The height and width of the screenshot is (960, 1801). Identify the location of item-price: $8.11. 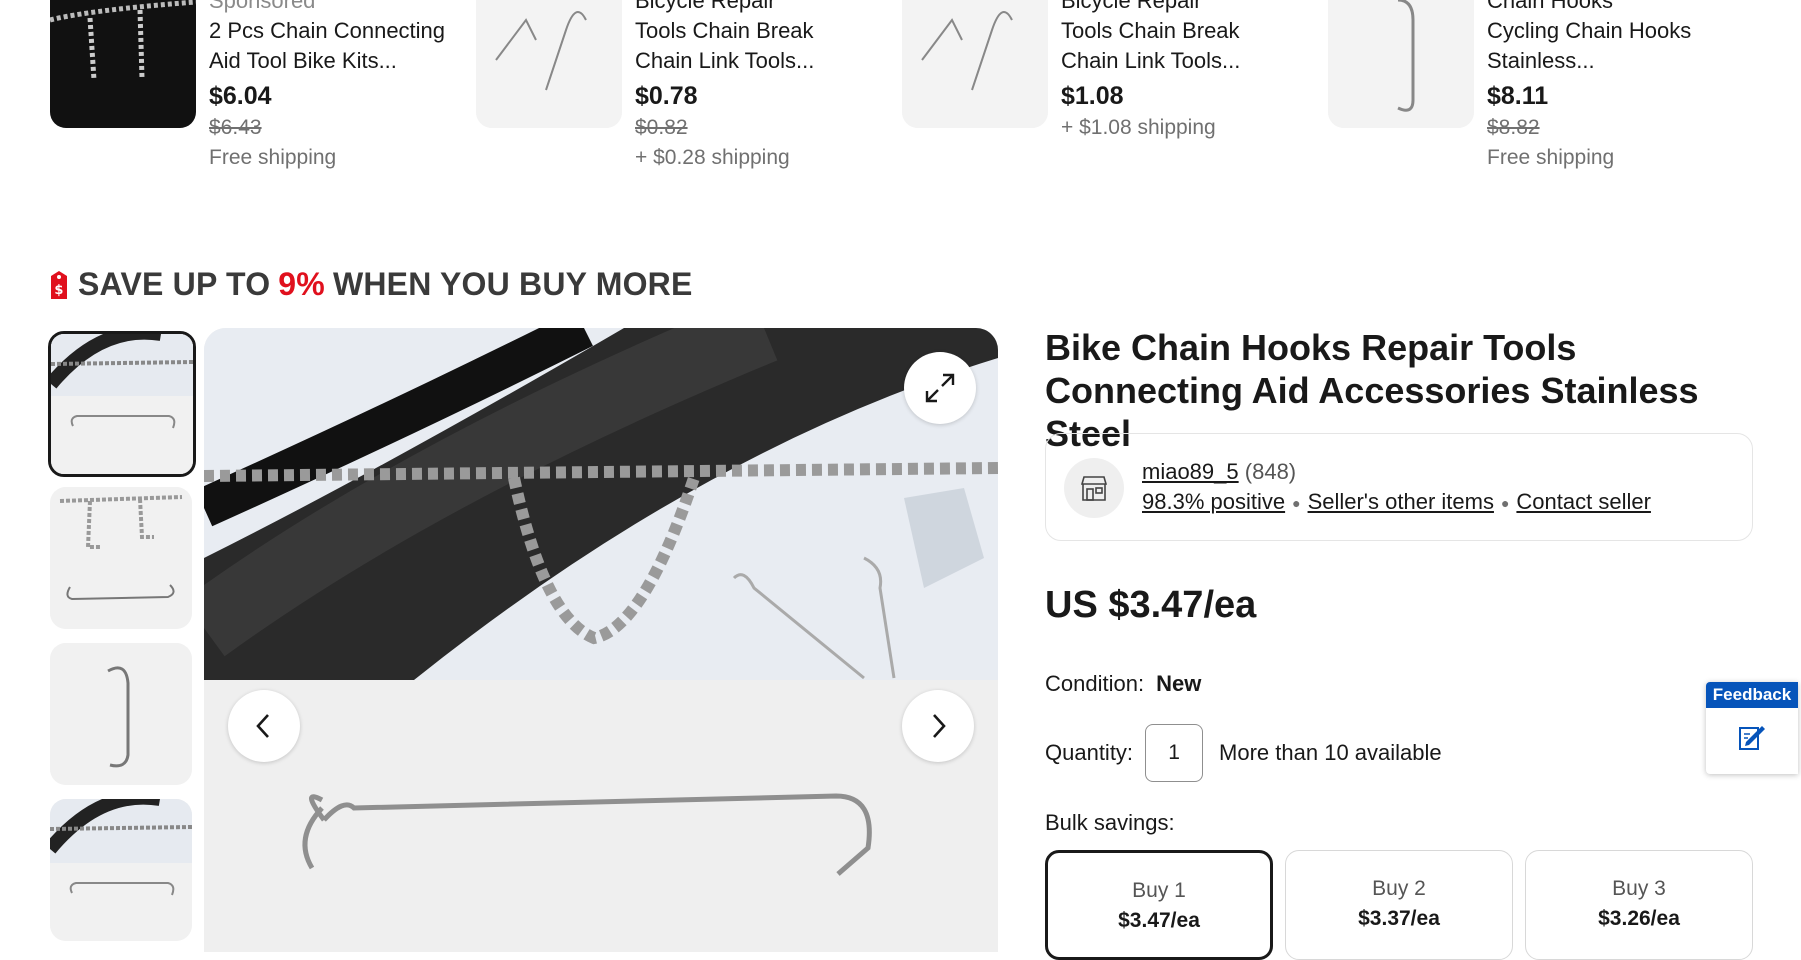
(1518, 96).